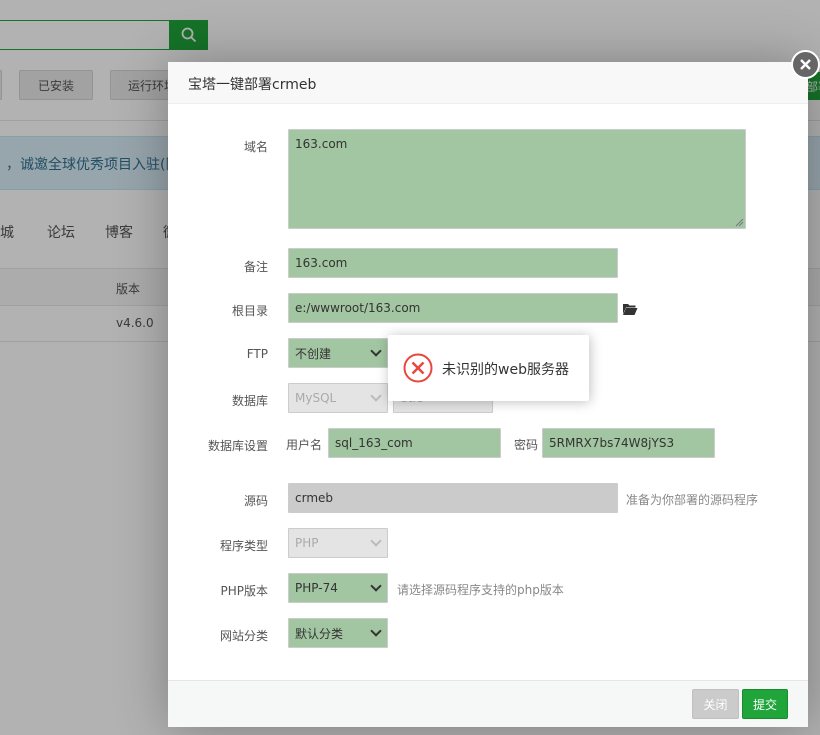 The image size is (820, 735). What do you see at coordinates (257, 354) in the screenshot?
I see `ftp-label: FTP` at bounding box center [257, 354].